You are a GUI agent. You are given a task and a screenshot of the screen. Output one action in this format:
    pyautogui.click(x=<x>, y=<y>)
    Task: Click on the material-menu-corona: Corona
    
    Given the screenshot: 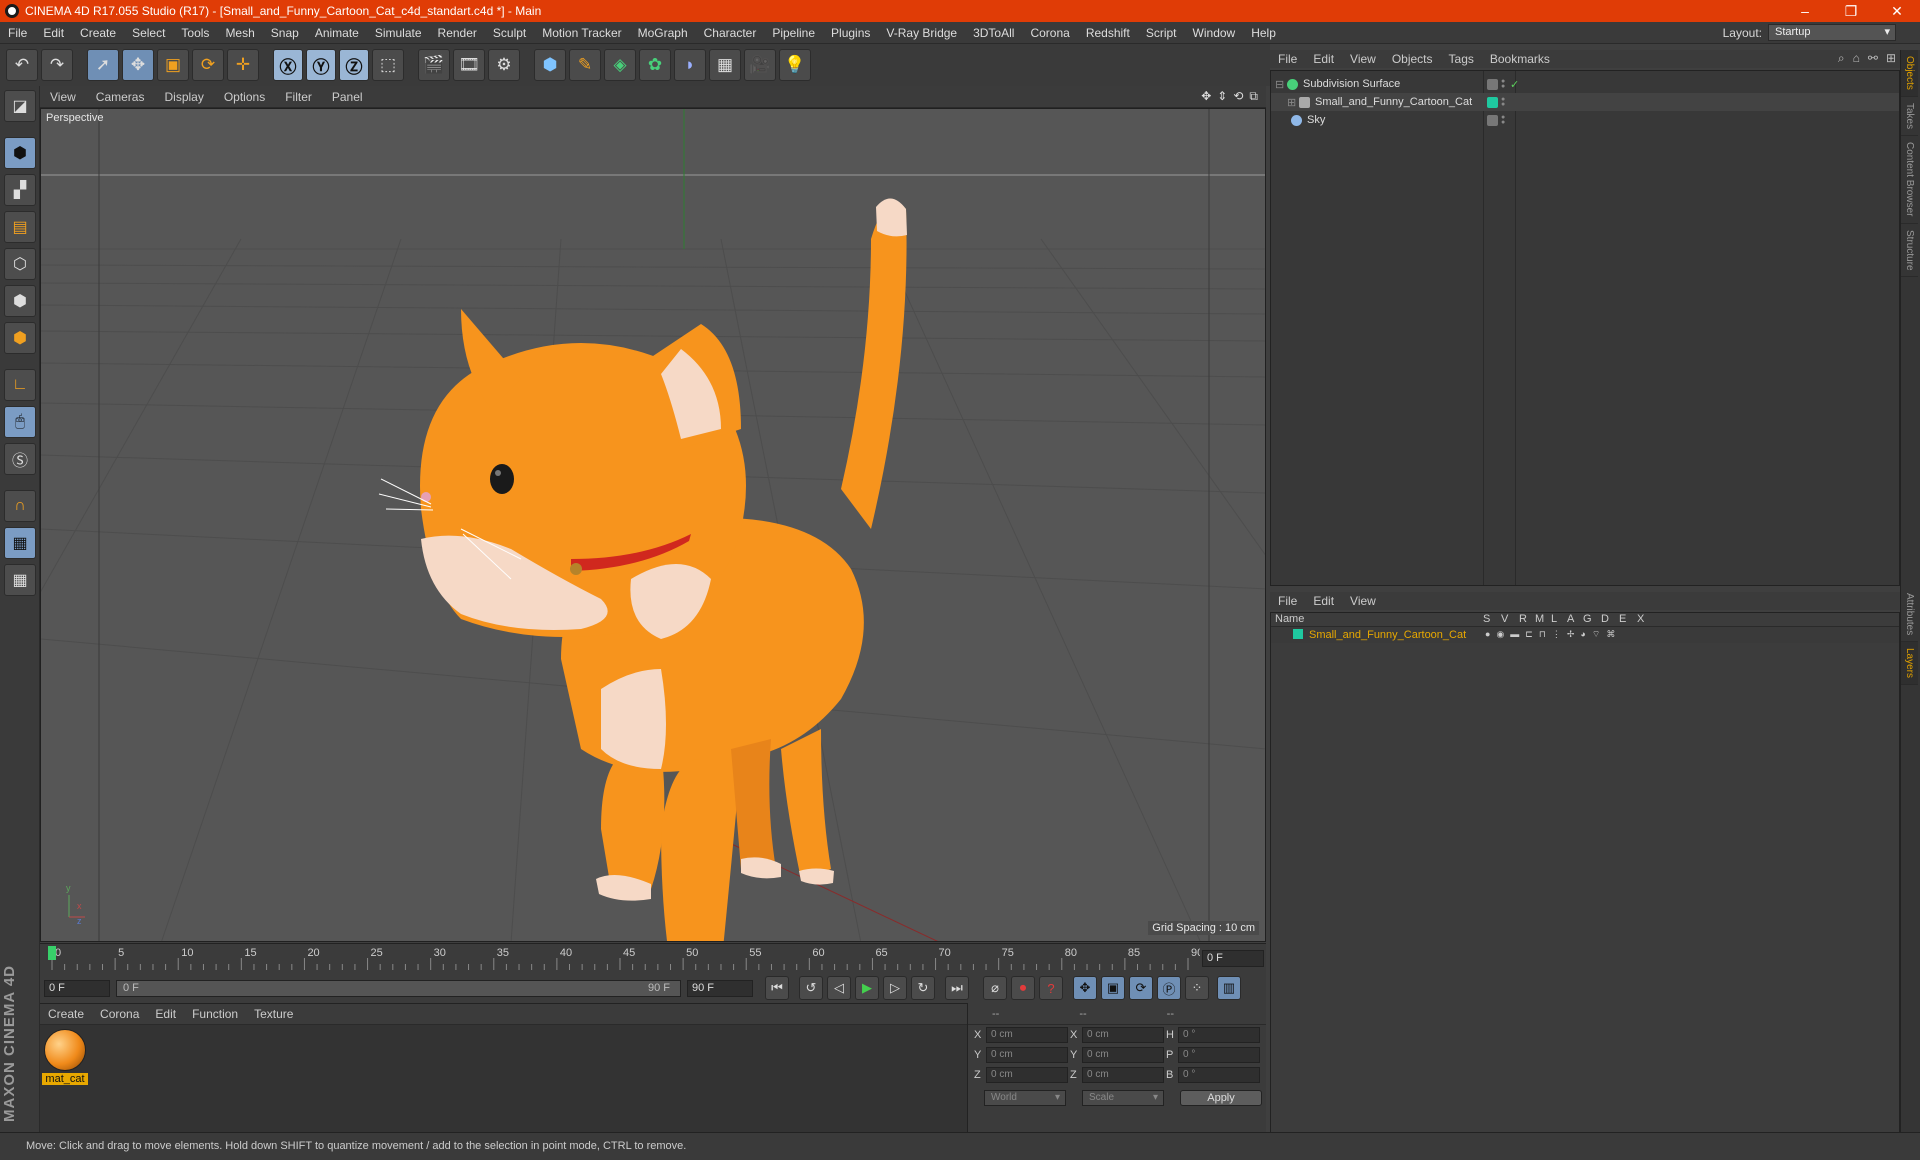 What is the action you would take?
    pyautogui.click(x=119, y=1014)
    